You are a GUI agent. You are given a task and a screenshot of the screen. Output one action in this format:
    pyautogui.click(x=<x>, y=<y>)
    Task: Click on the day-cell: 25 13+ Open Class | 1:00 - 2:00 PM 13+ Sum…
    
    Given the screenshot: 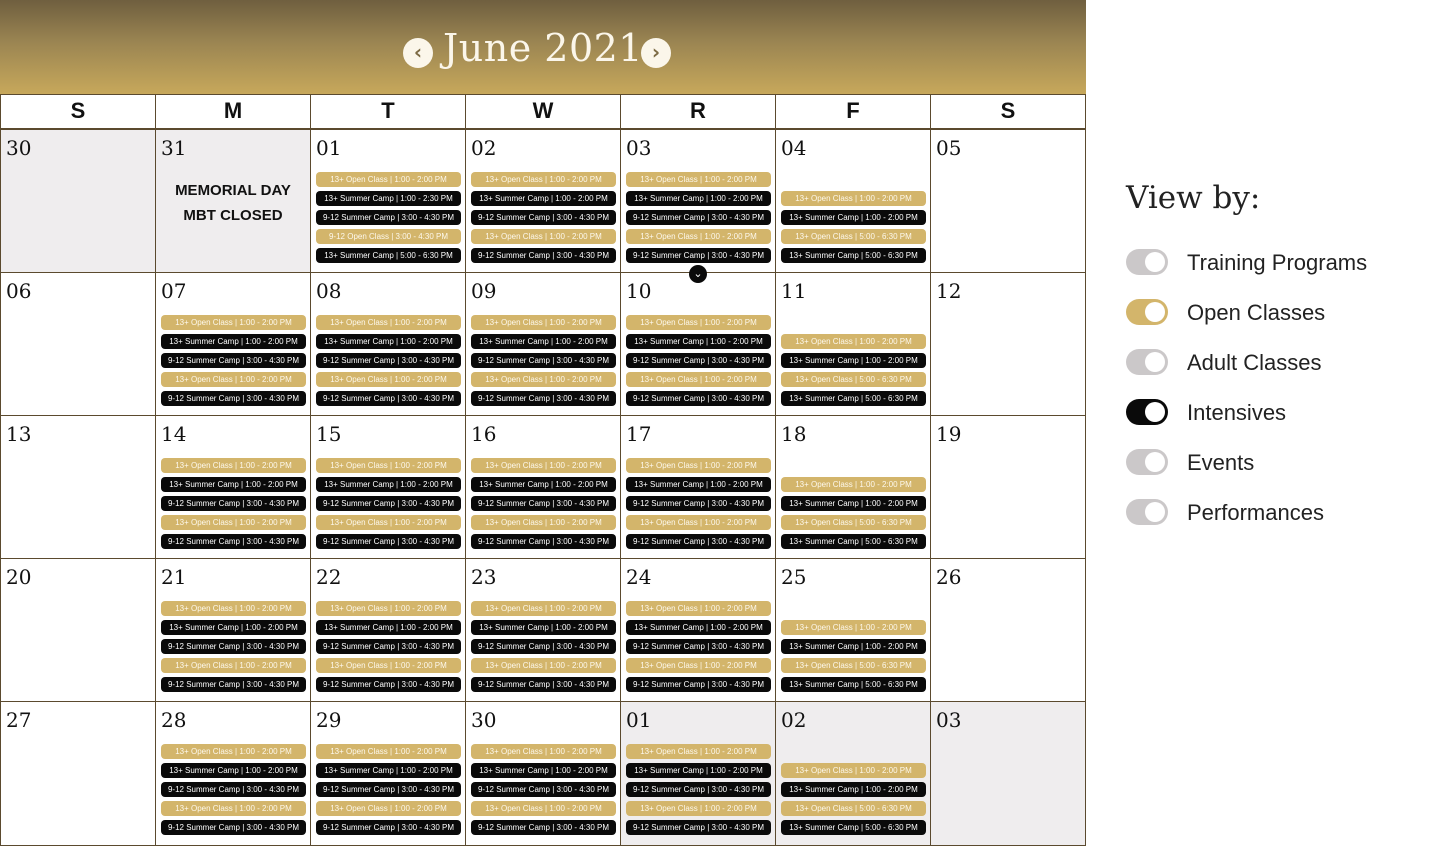 What is the action you would take?
    pyautogui.click(x=852, y=630)
    